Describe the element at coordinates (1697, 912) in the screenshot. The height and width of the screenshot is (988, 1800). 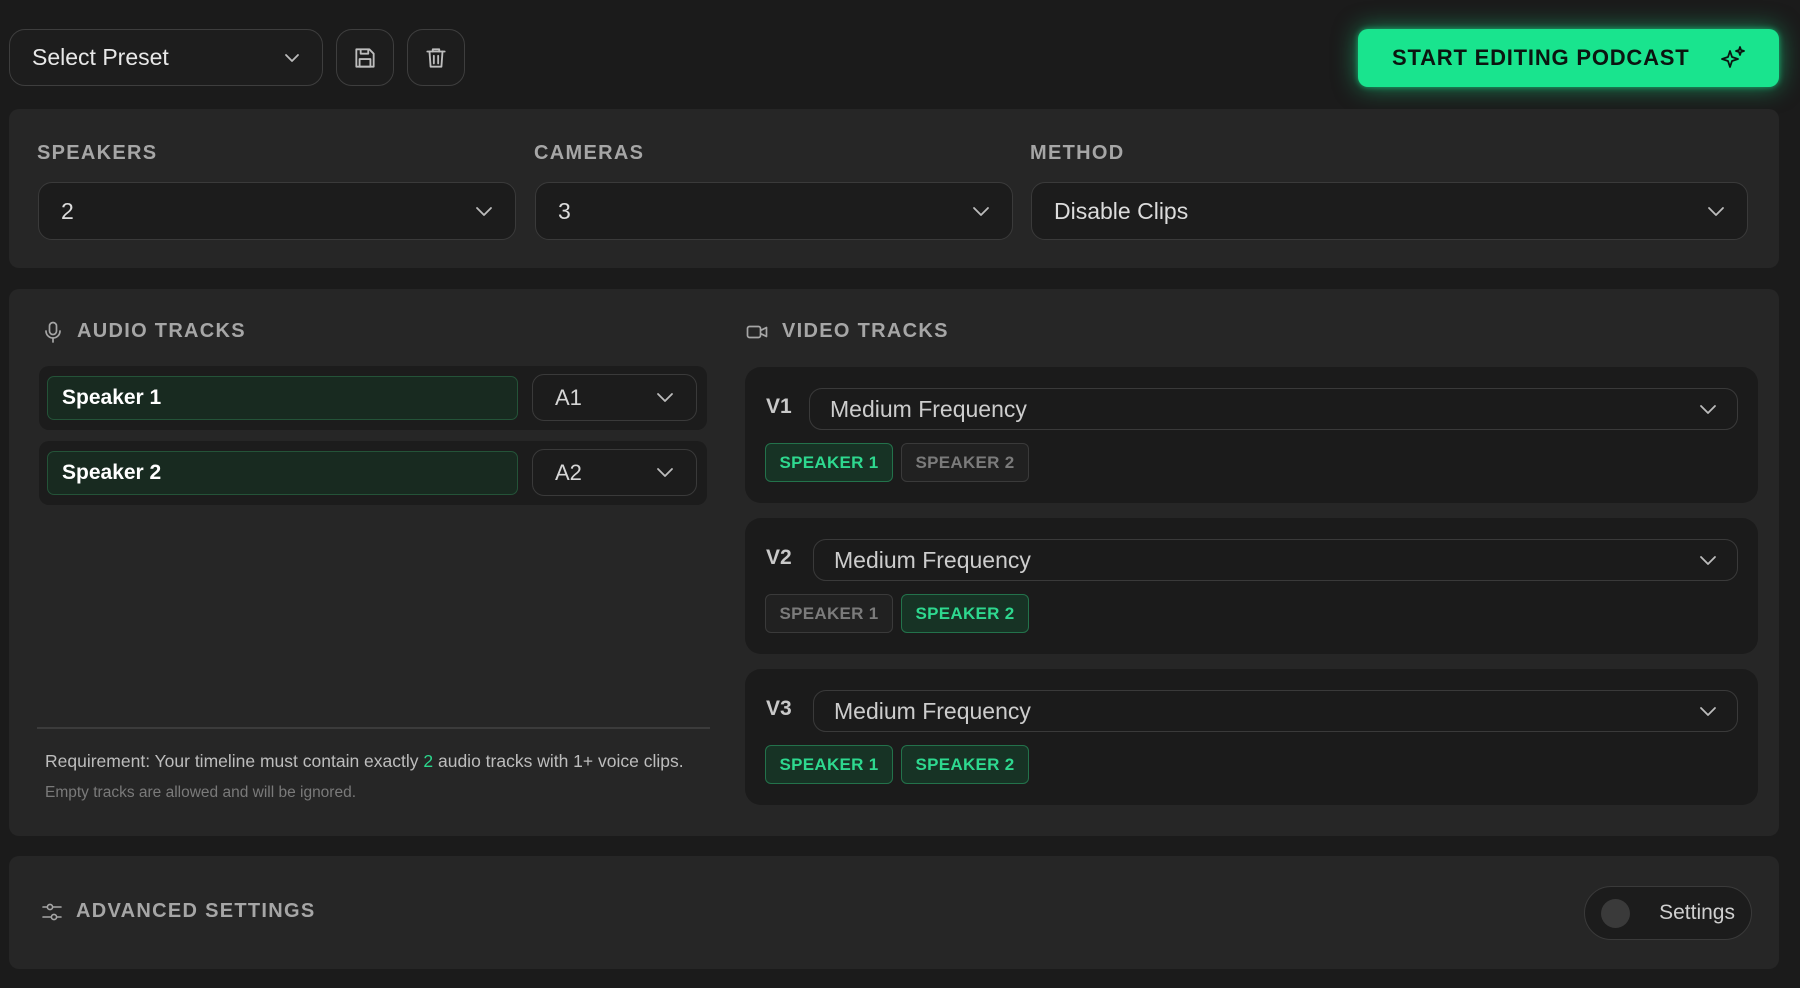
I see `settings-toggle-label: Settings` at that location.